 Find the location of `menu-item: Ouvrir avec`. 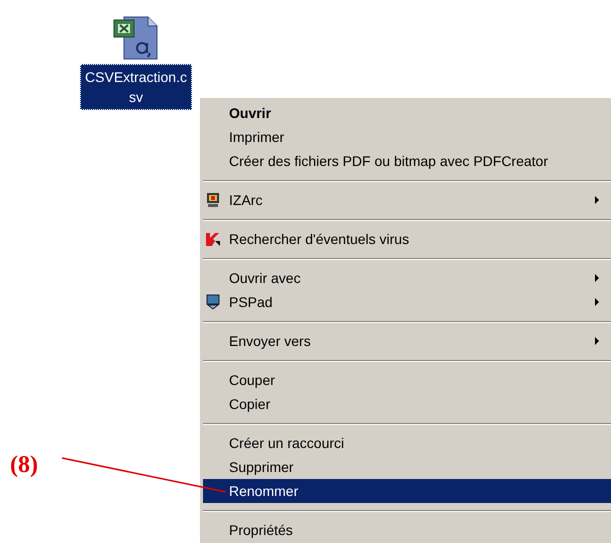

menu-item: Ouvrir avec is located at coordinates (407, 278).